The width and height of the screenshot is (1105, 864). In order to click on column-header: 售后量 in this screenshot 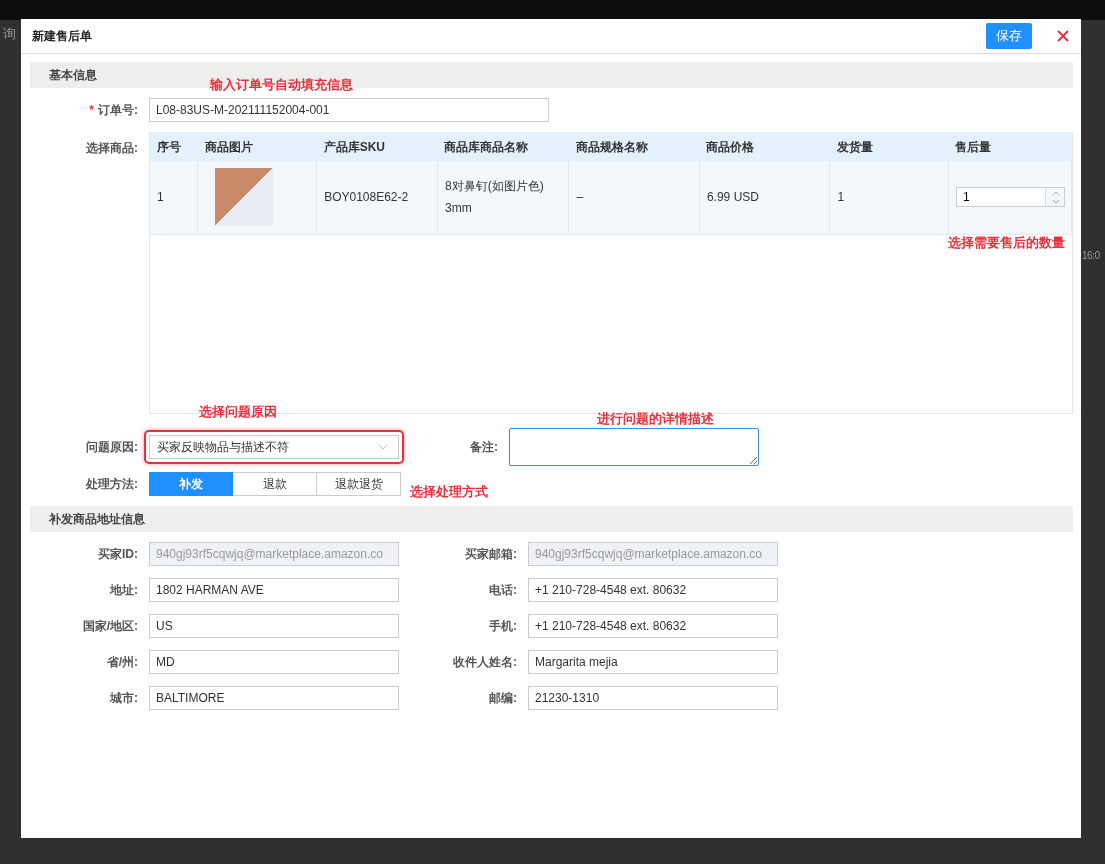, I will do `click(1010, 146)`.